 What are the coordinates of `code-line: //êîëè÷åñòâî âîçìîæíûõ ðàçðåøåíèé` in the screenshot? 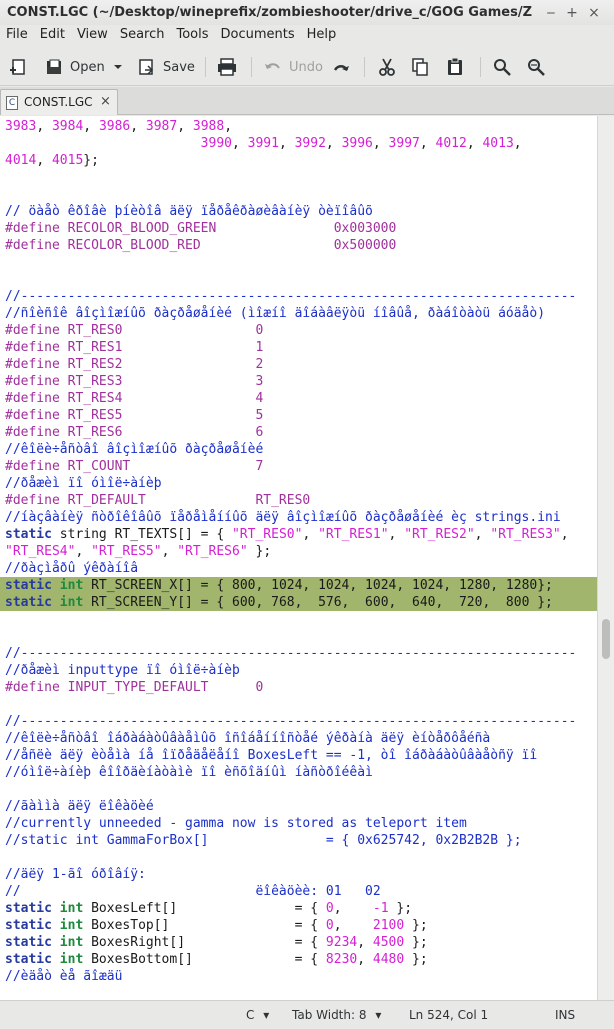 It's located at (134, 449).